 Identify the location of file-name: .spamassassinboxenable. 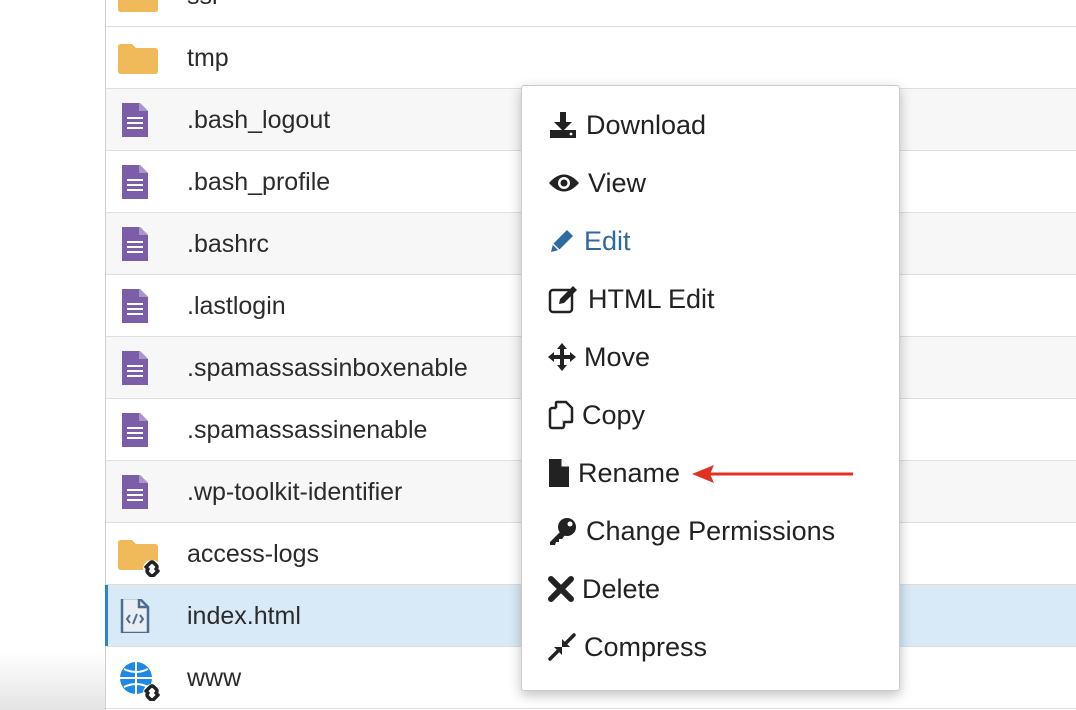
(327, 368).